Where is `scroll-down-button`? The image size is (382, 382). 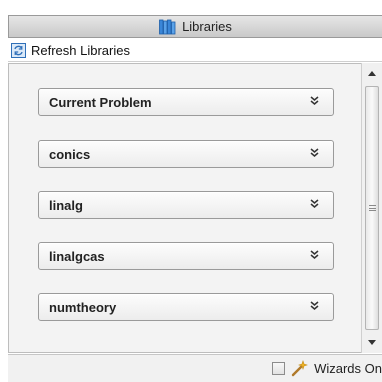
scroll-down-button is located at coordinates (372, 342).